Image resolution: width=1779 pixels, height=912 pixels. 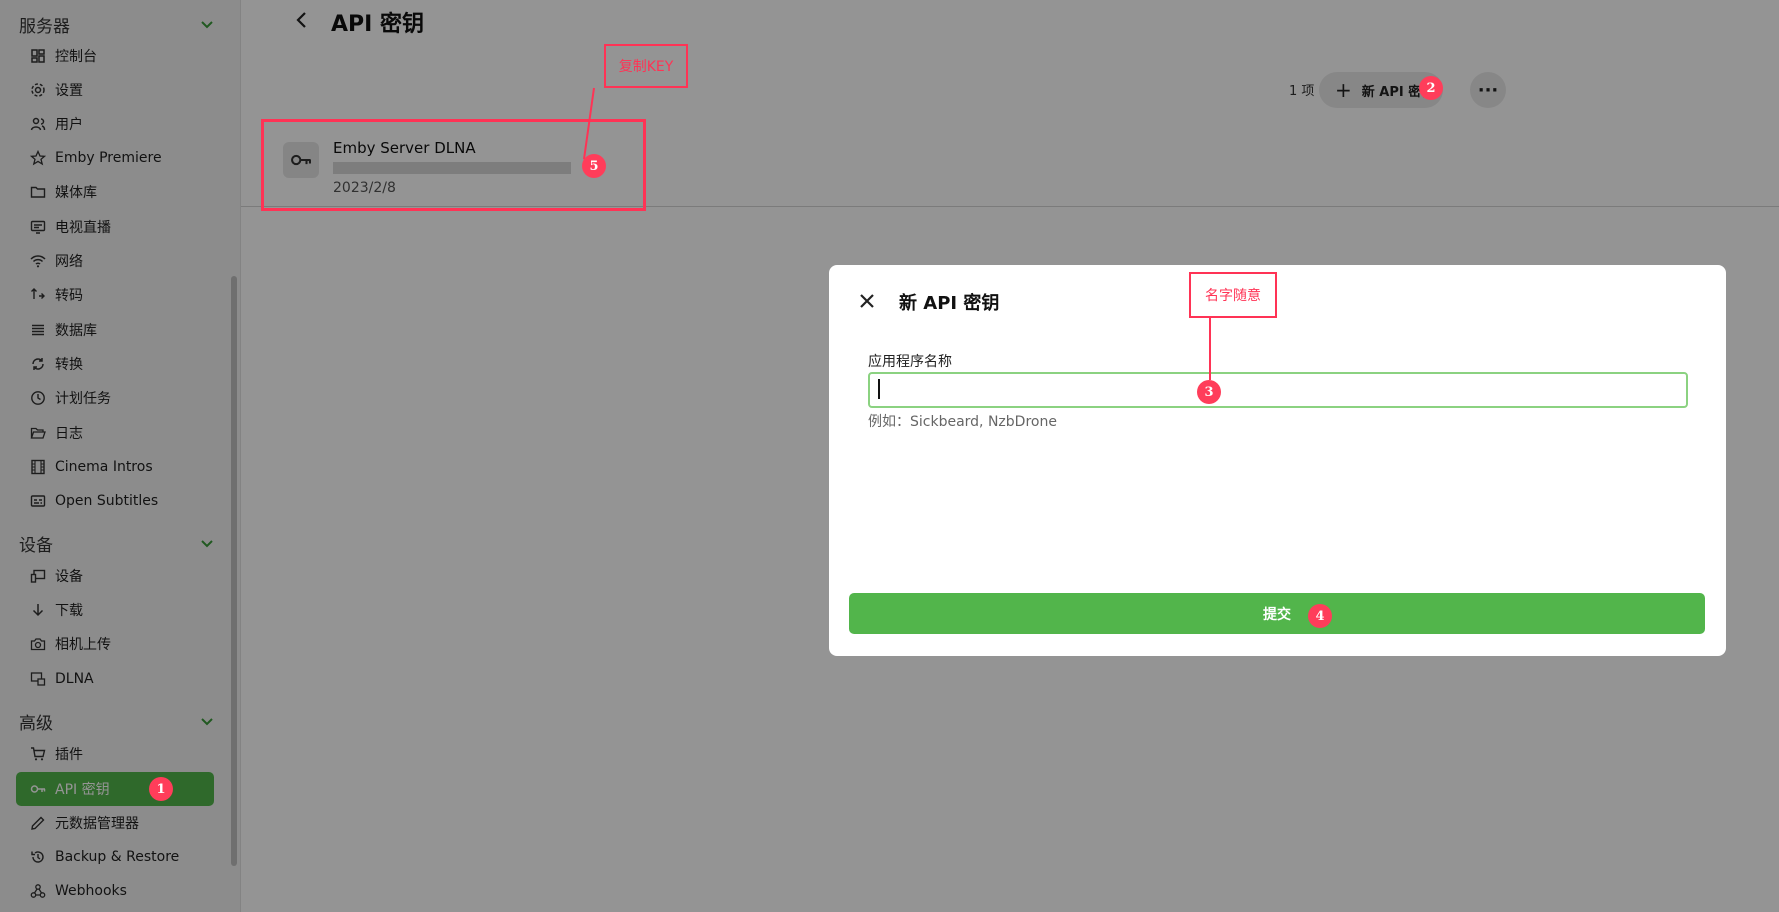 I want to click on app-name-input, so click(x=1278, y=390).